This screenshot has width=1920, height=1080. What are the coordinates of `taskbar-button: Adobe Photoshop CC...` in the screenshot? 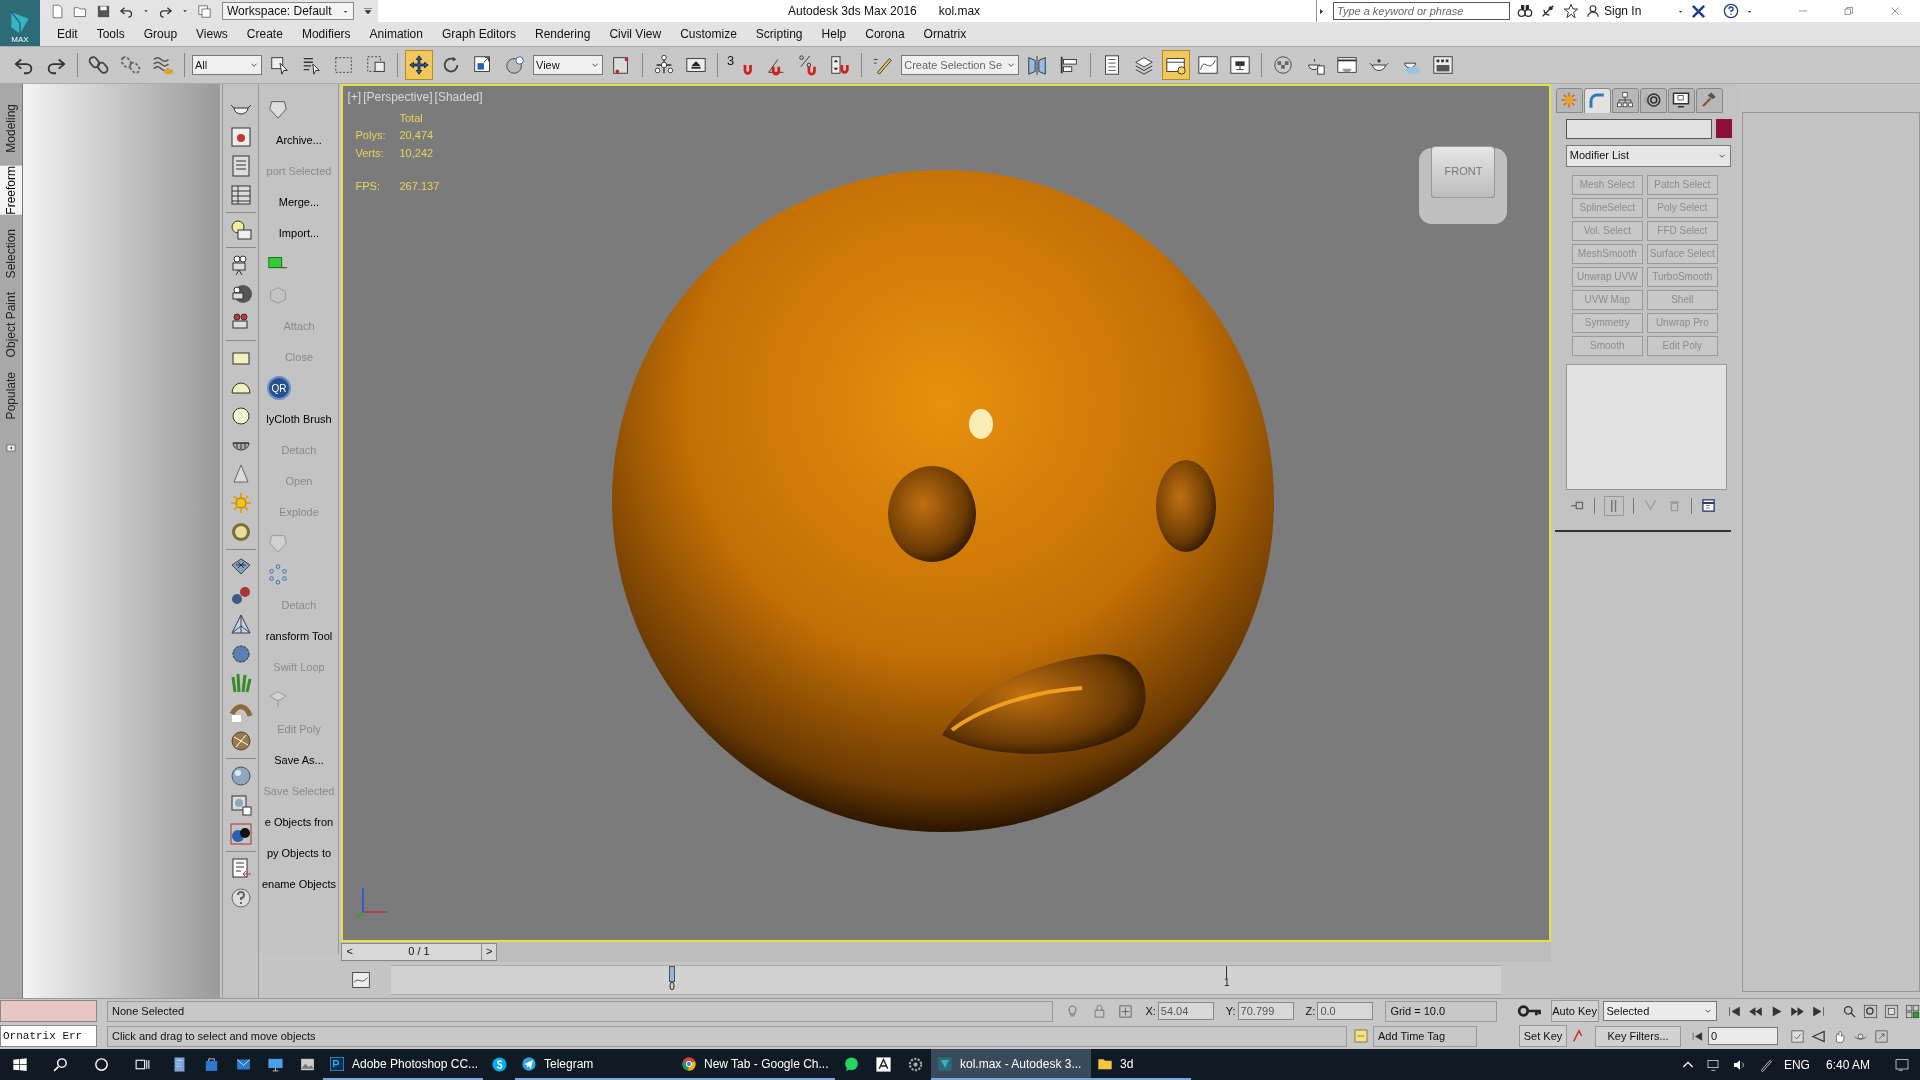 It's located at (403, 1064).